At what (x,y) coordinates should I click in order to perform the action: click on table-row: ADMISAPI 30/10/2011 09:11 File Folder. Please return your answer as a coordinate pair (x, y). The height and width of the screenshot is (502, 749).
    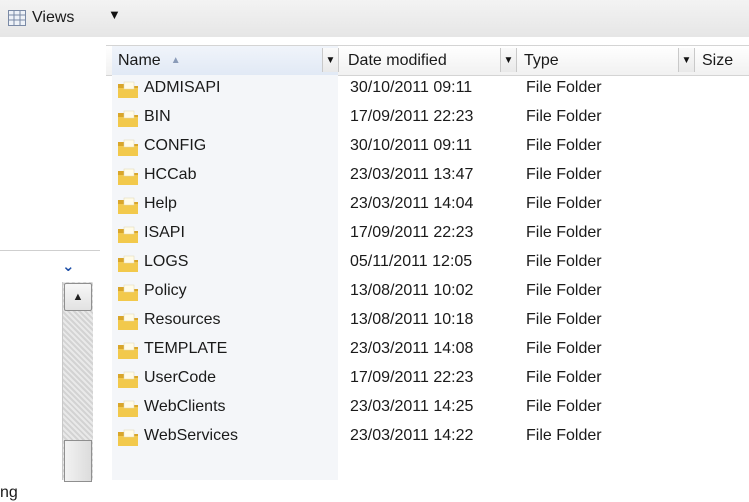
    Looking at the image, I should click on (424, 89).